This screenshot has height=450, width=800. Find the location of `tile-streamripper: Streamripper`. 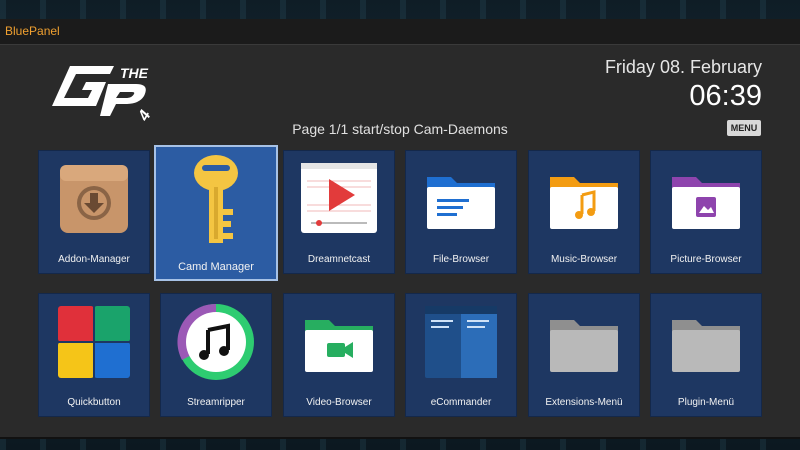

tile-streamripper: Streamripper is located at coordinates (216, 355).